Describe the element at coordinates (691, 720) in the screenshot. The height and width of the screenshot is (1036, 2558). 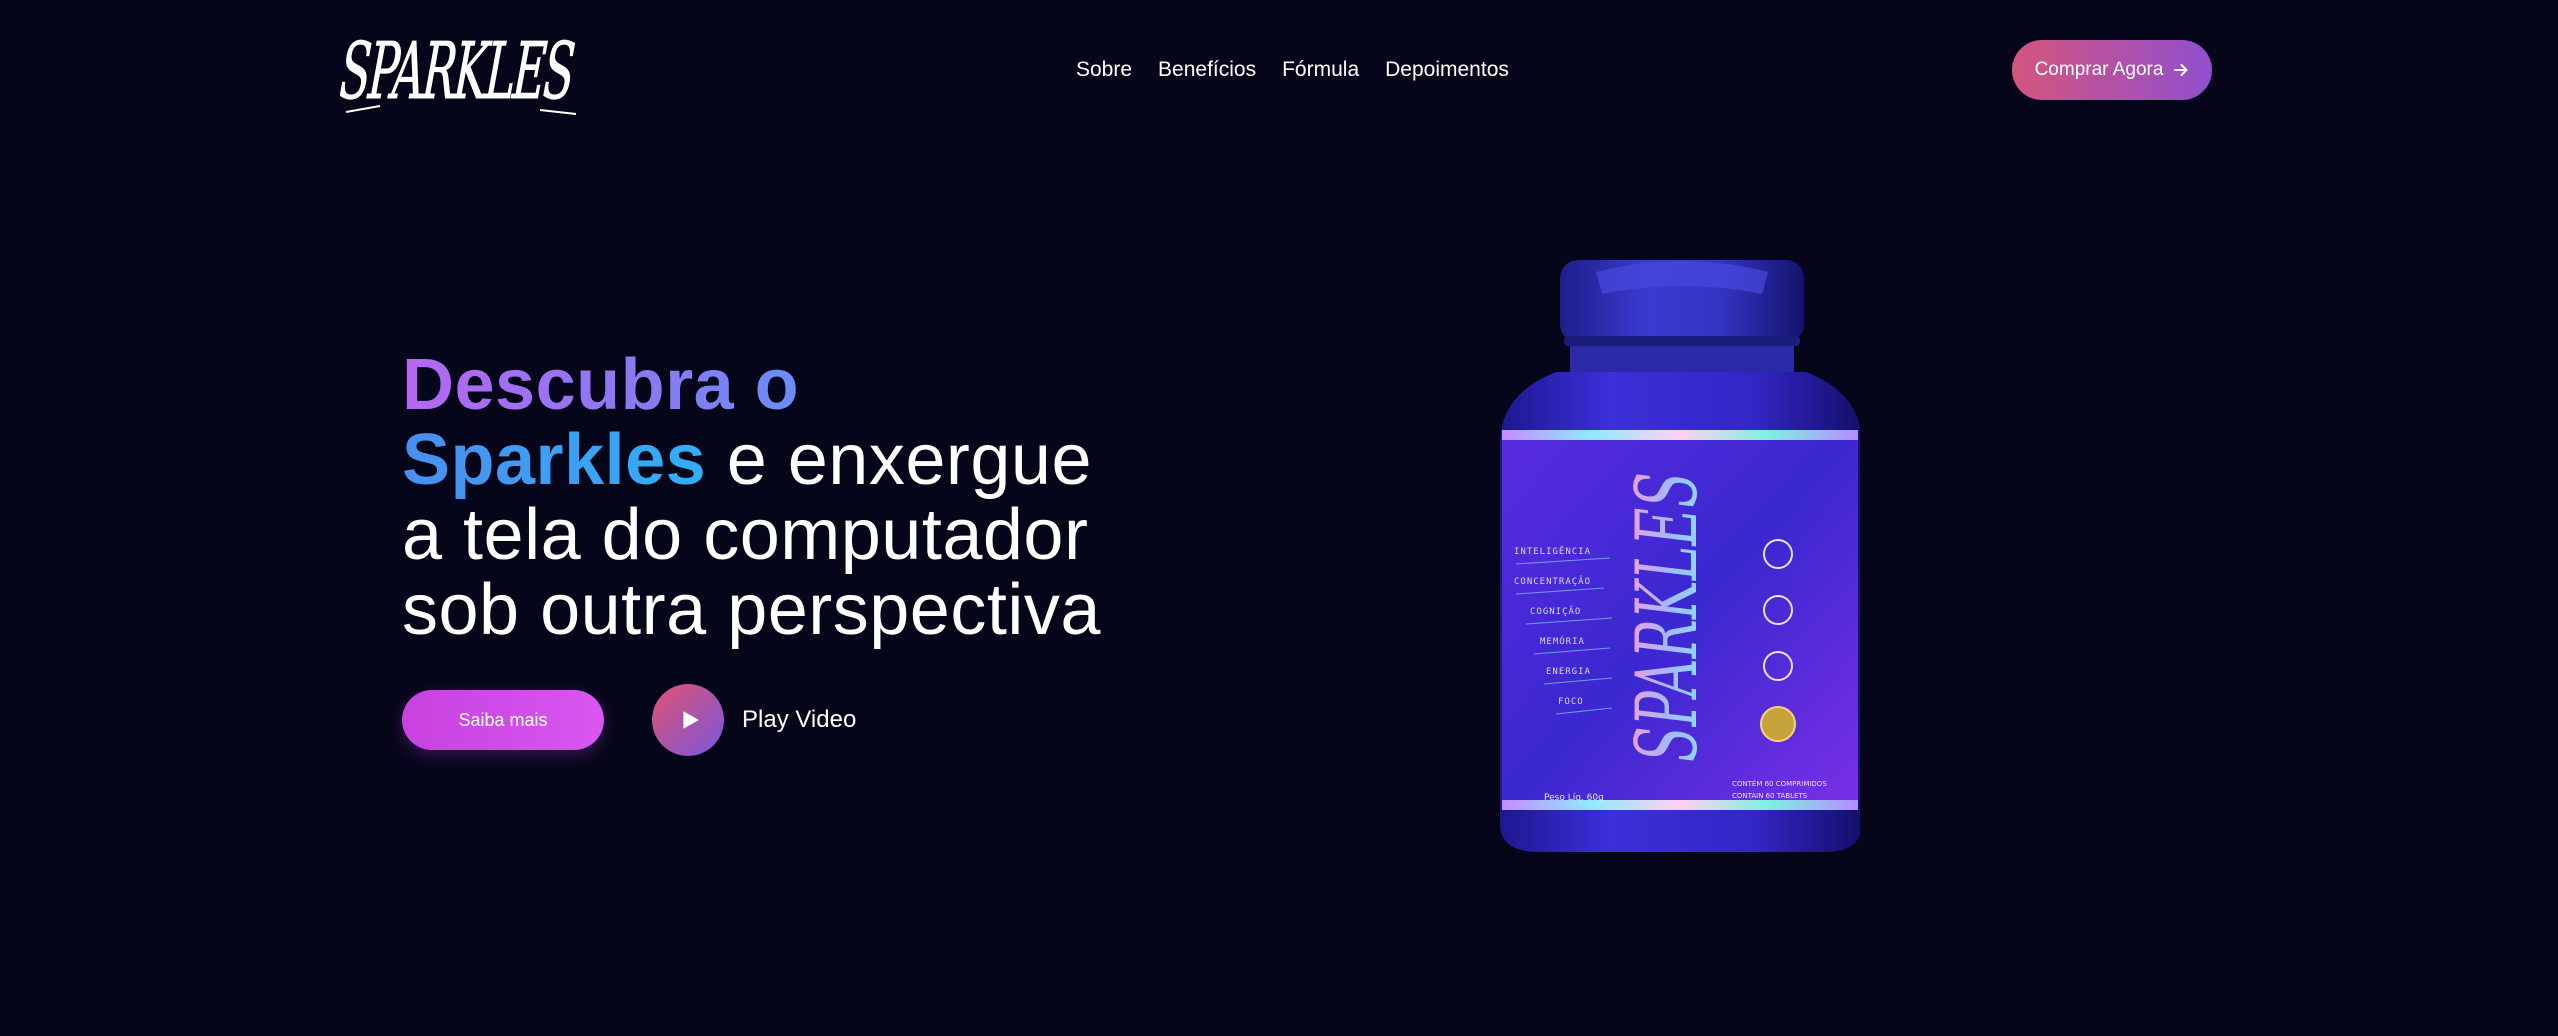
I see `play-icon` at that location.